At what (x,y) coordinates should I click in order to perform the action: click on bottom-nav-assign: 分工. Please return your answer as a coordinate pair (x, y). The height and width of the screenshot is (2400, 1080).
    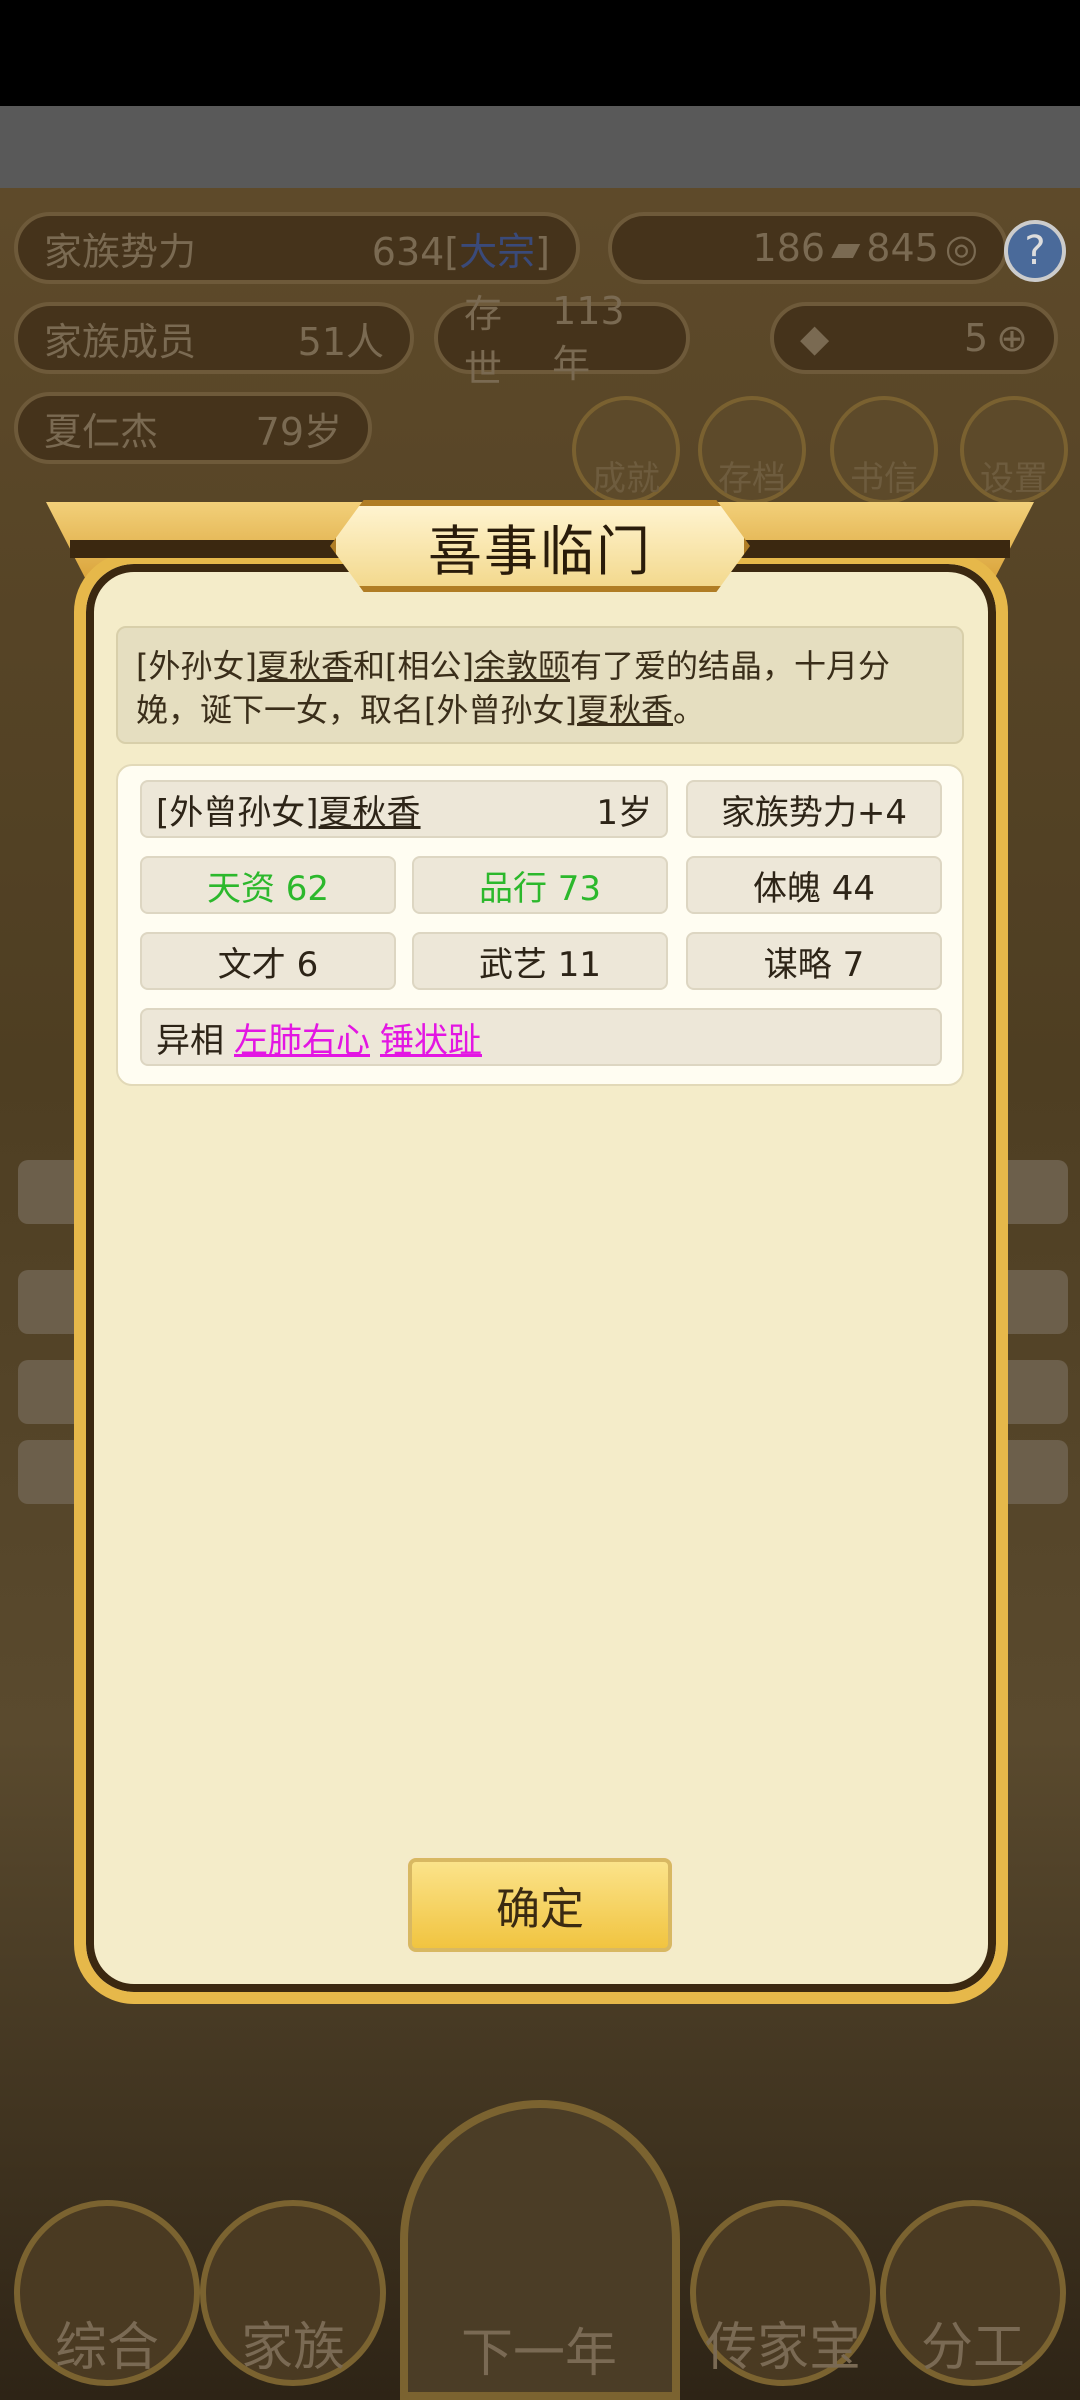
    Looking at the image, I should click on (973, 2293).